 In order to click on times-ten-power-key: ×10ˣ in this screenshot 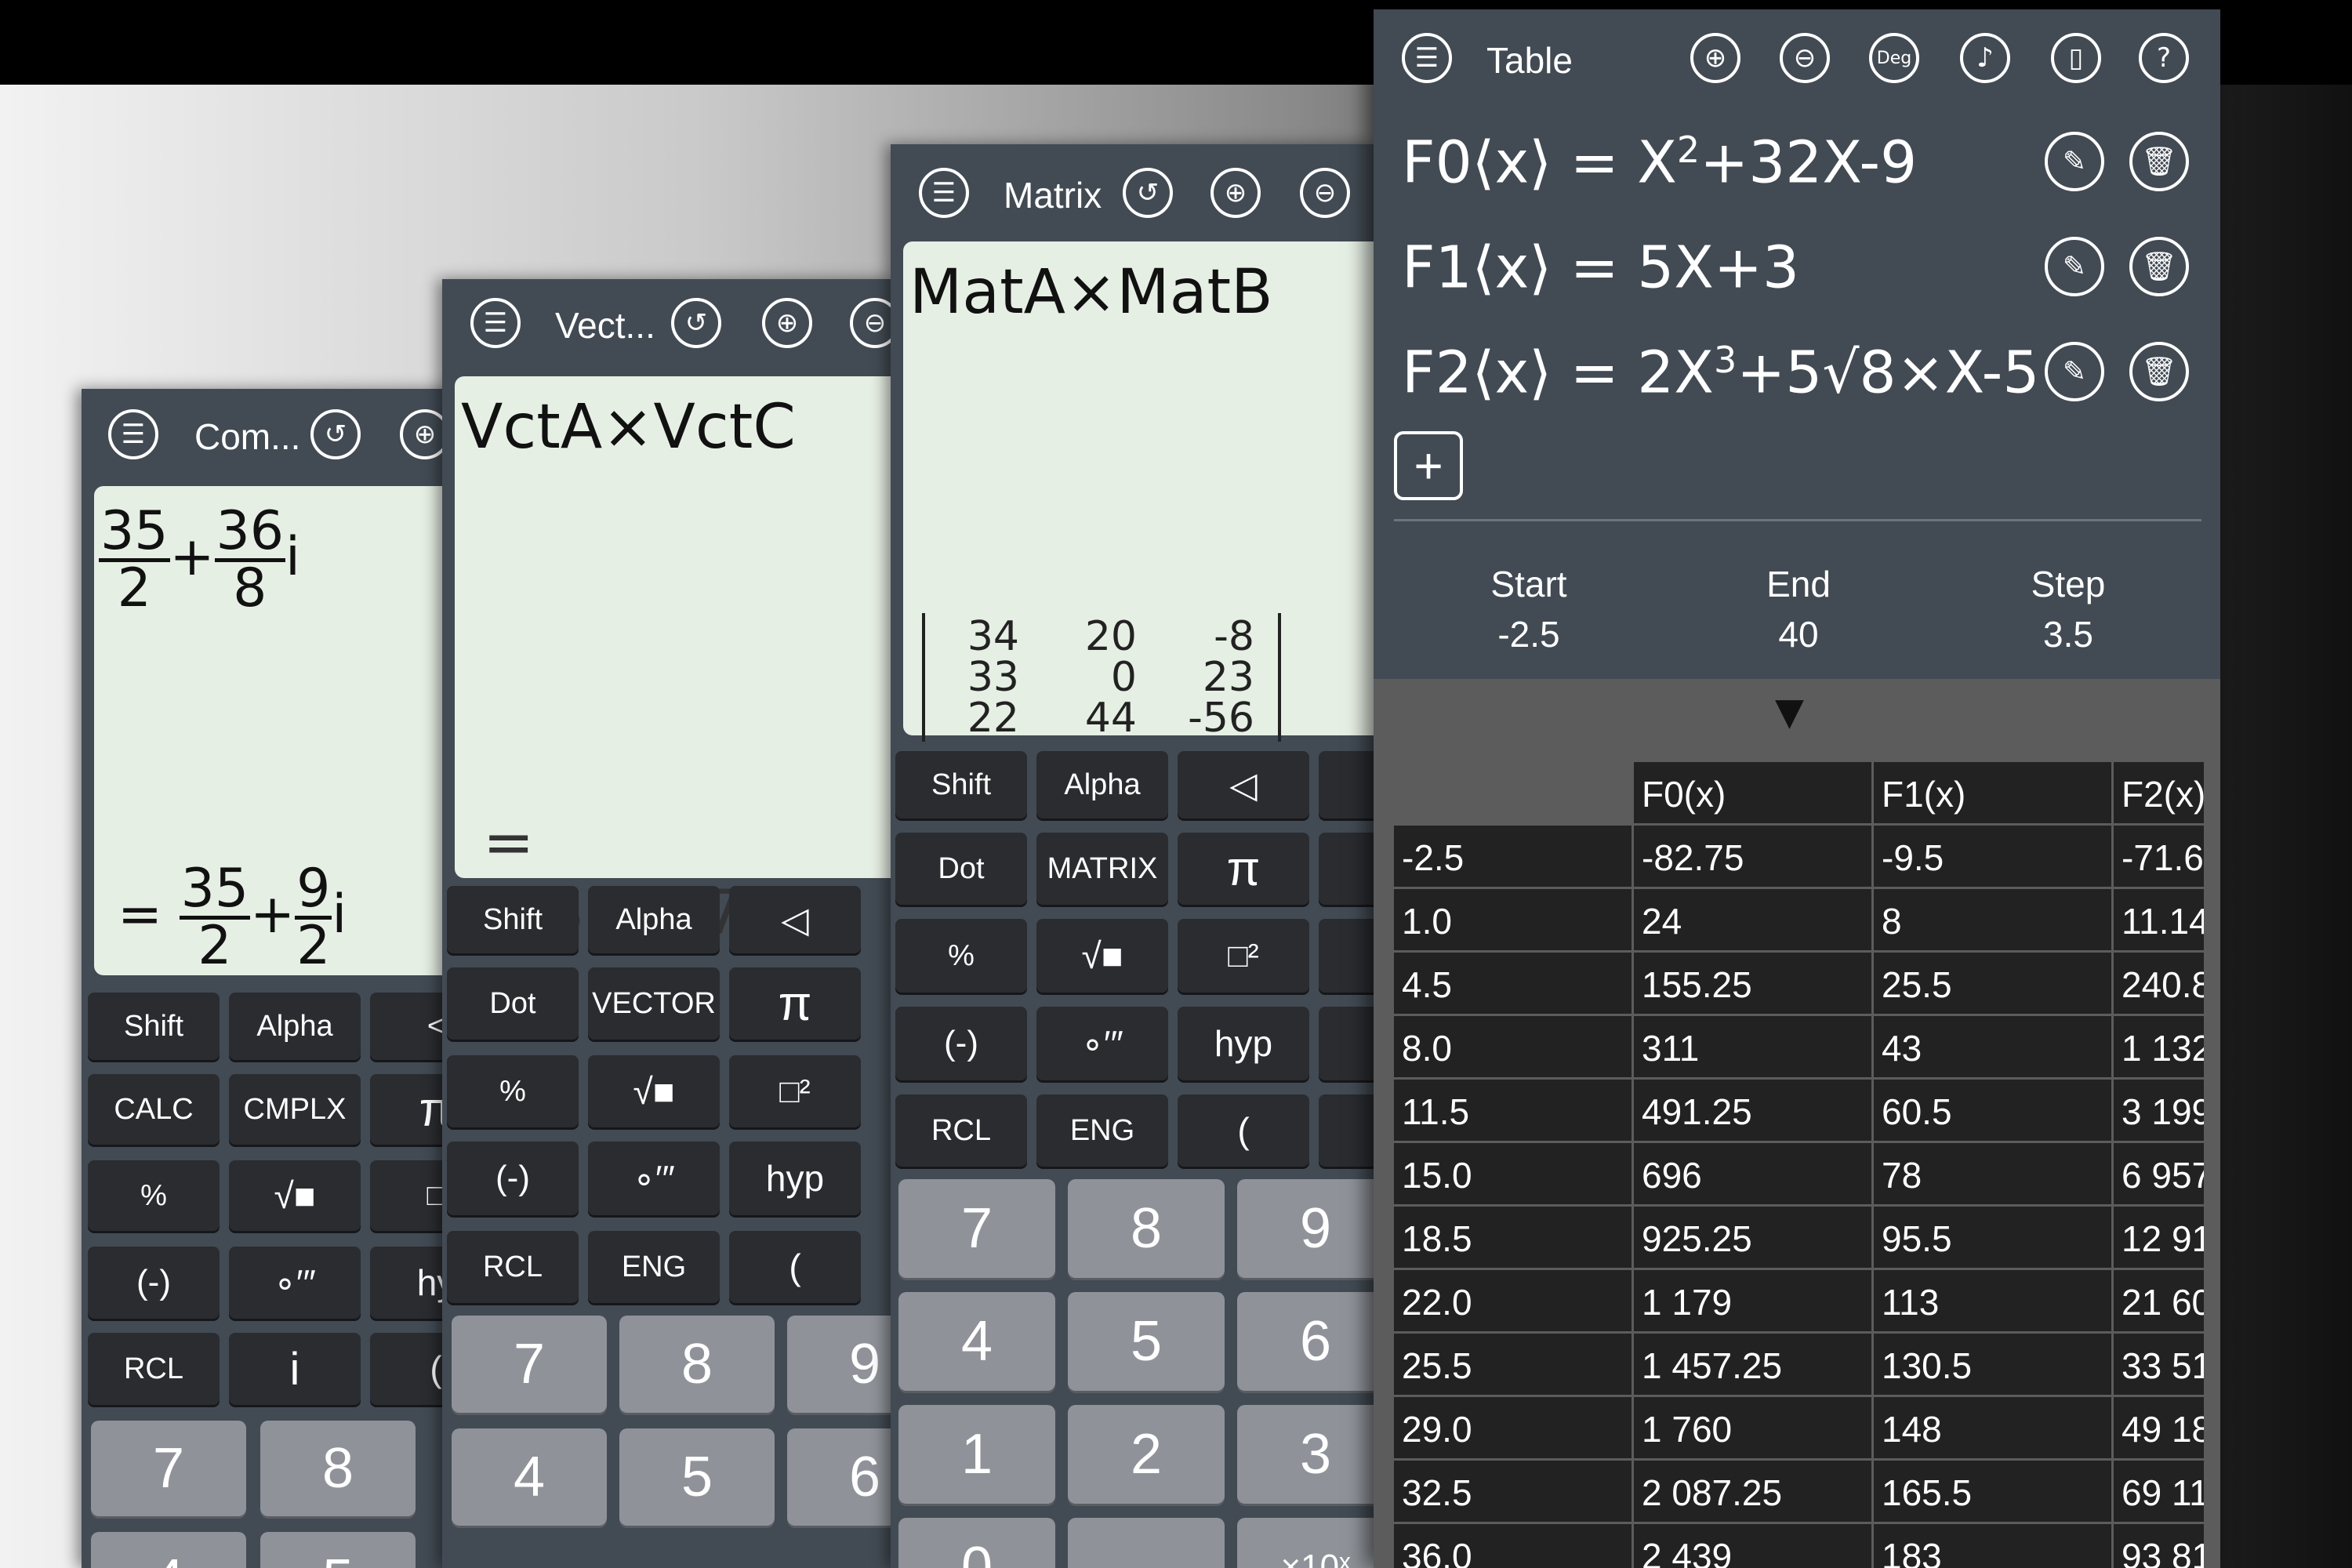, I will do `click(1307, 1543)`.